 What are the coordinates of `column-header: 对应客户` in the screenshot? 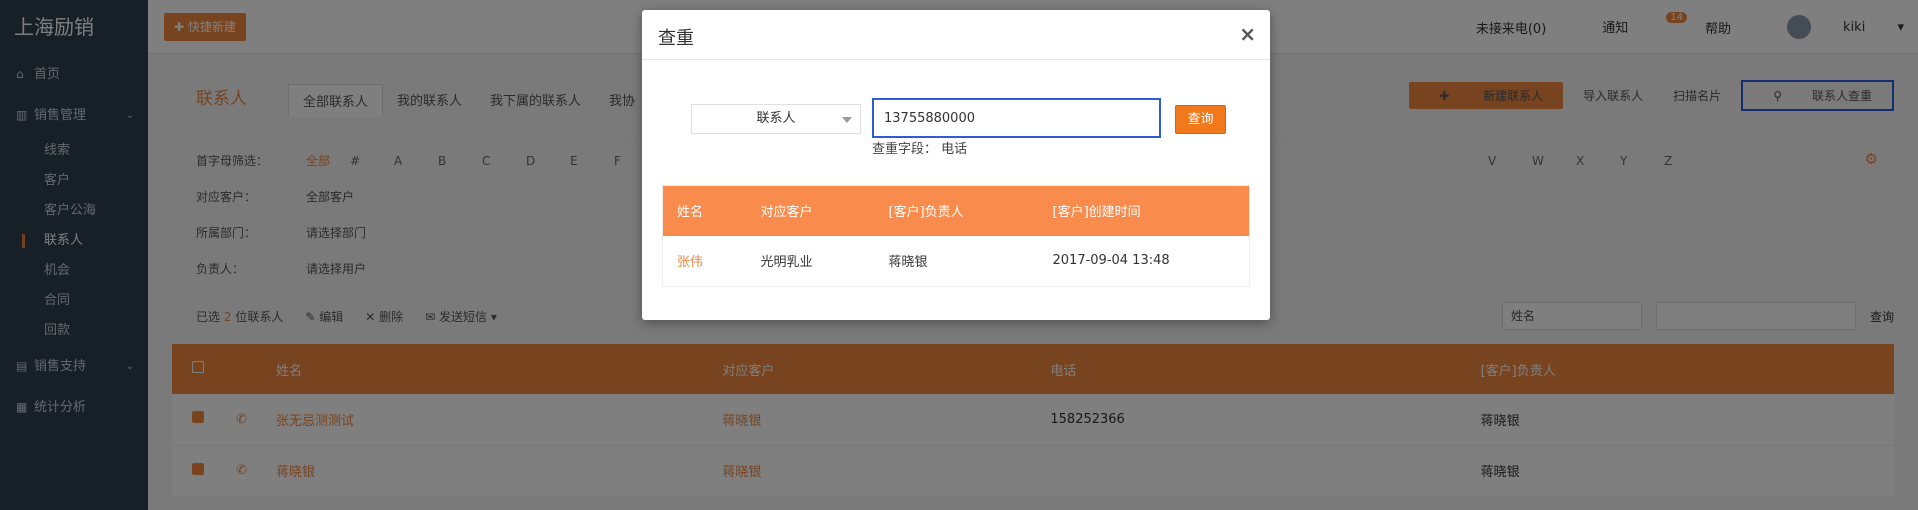 It's located at (810, 210).